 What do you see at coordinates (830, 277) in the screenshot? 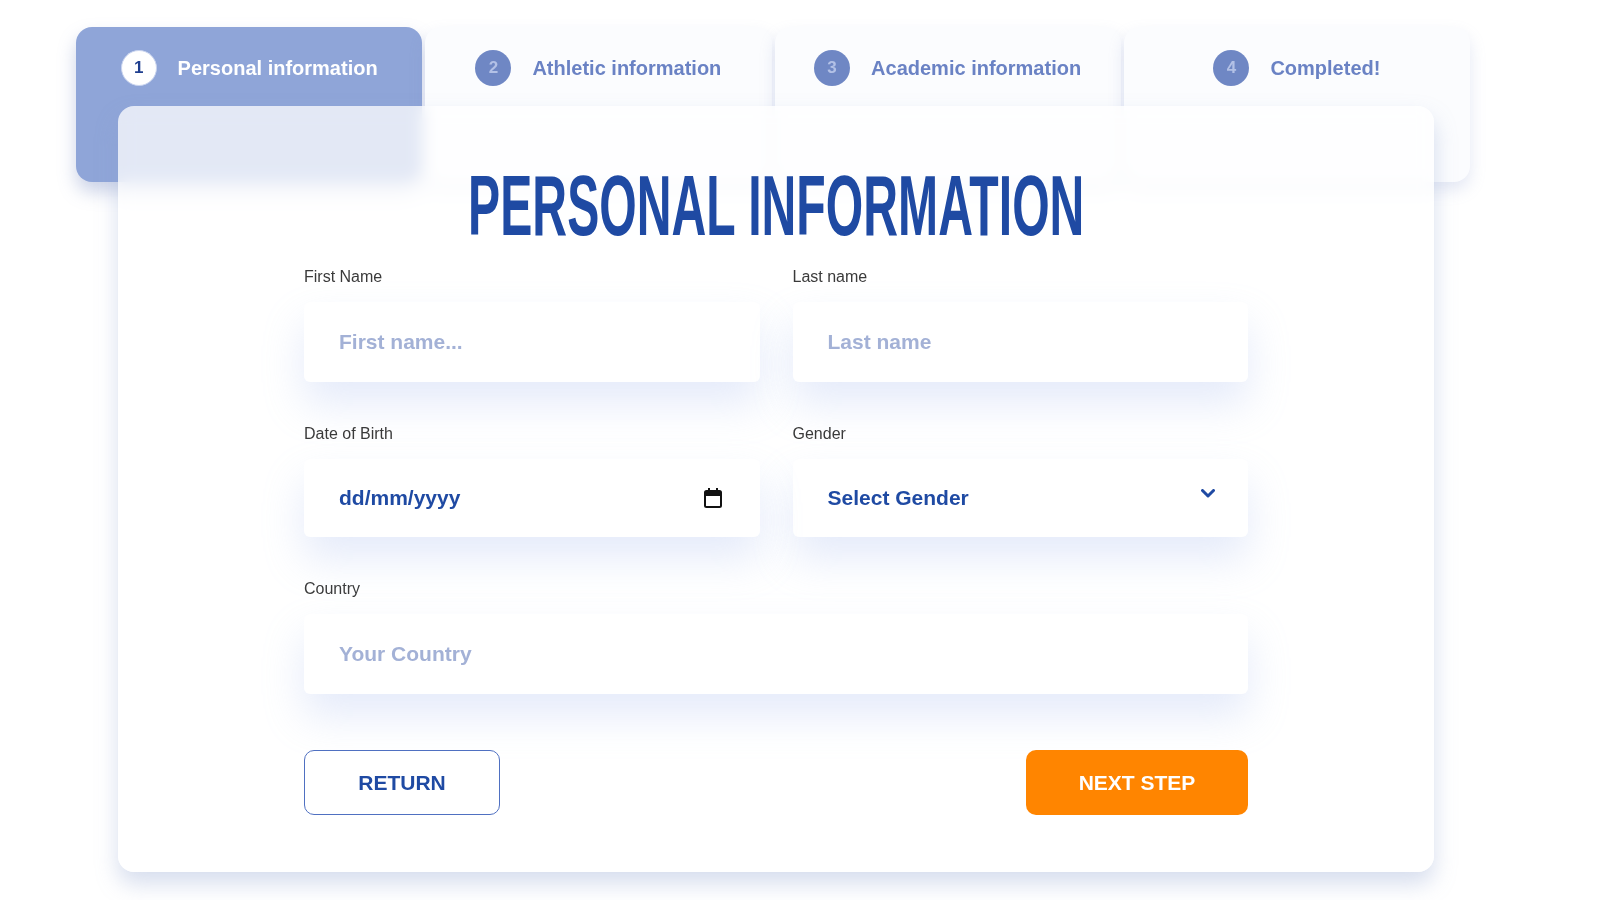
I see `field-label: Last name` at bounding box center [830, 277].